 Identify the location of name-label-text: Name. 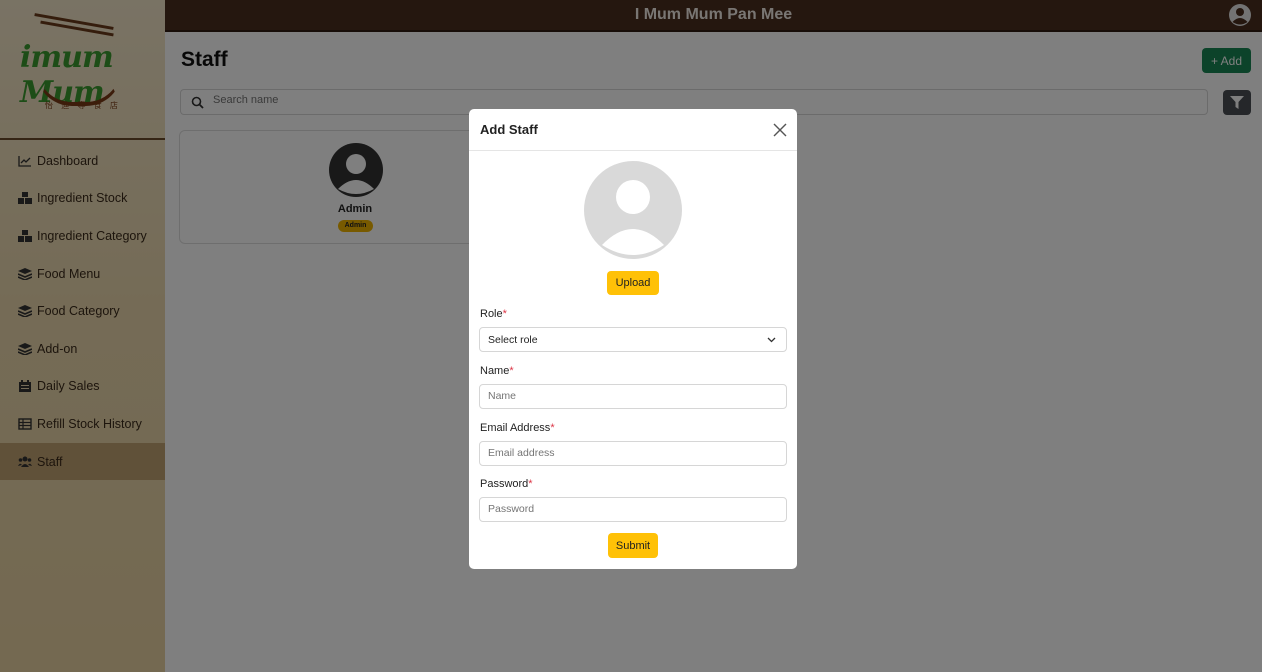
(495, 371).